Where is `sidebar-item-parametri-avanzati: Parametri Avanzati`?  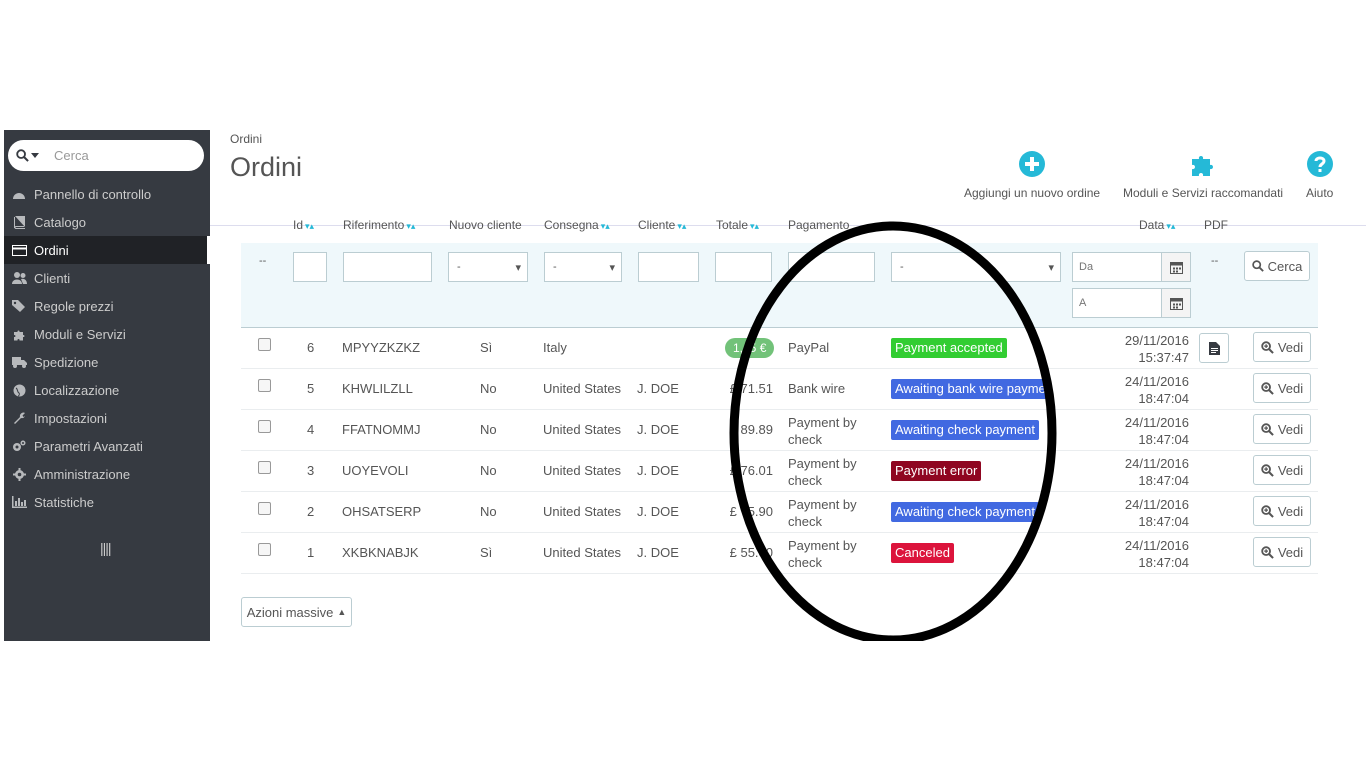
sidebar-item-parametri-avanzati: Parametri Avanzati is located at coordinates (107, 446).